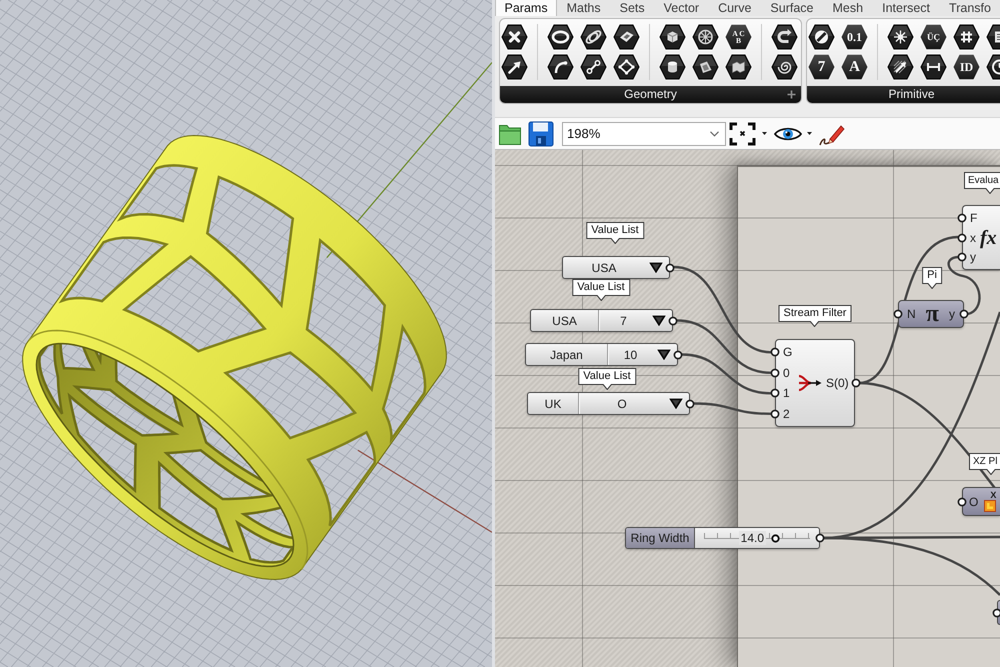  Describe the element at coordinates (951, 314) in the screenshot. I see `output-label: y` at that location.